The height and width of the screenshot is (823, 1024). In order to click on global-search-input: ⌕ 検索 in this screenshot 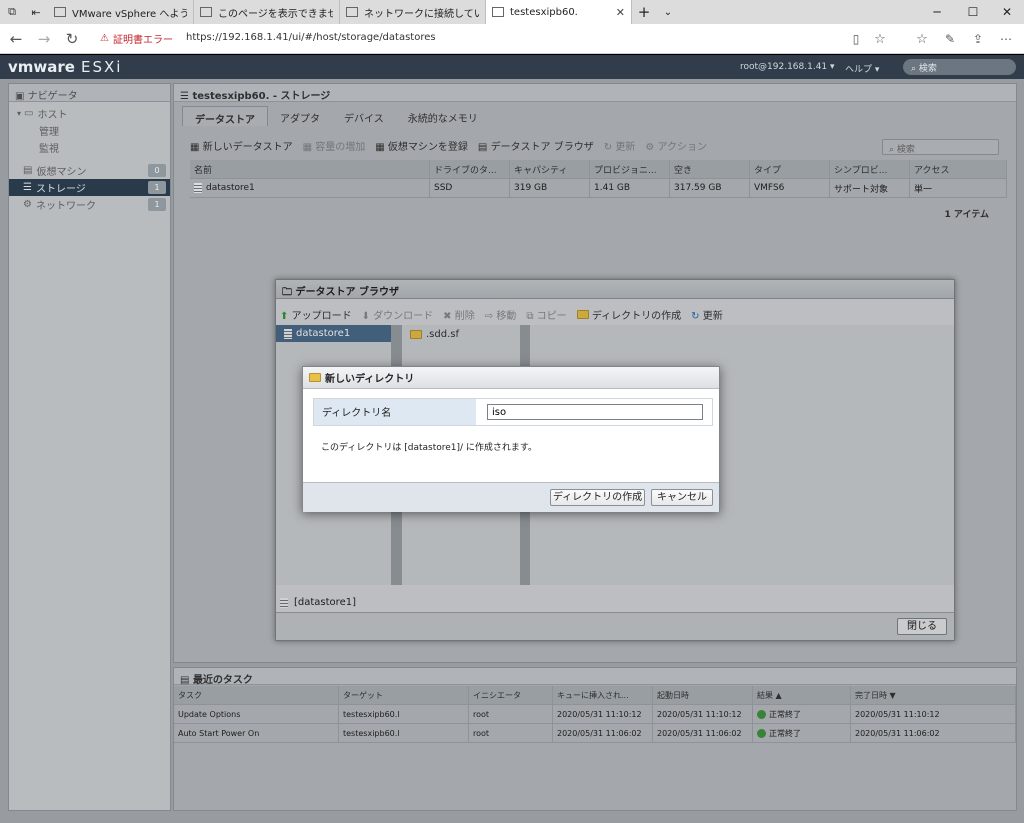, I will do `click(959, 67)`.